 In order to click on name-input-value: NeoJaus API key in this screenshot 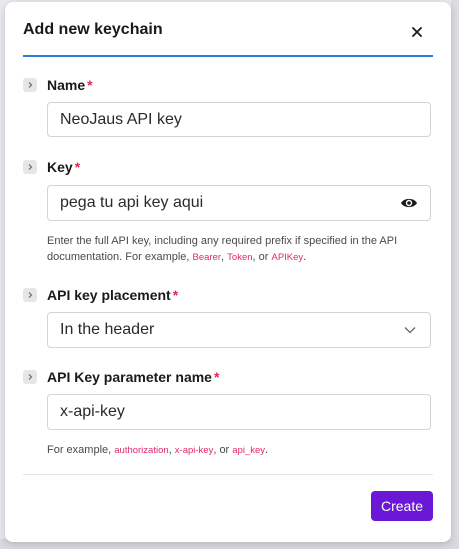, I will do `click(121, 119)`.